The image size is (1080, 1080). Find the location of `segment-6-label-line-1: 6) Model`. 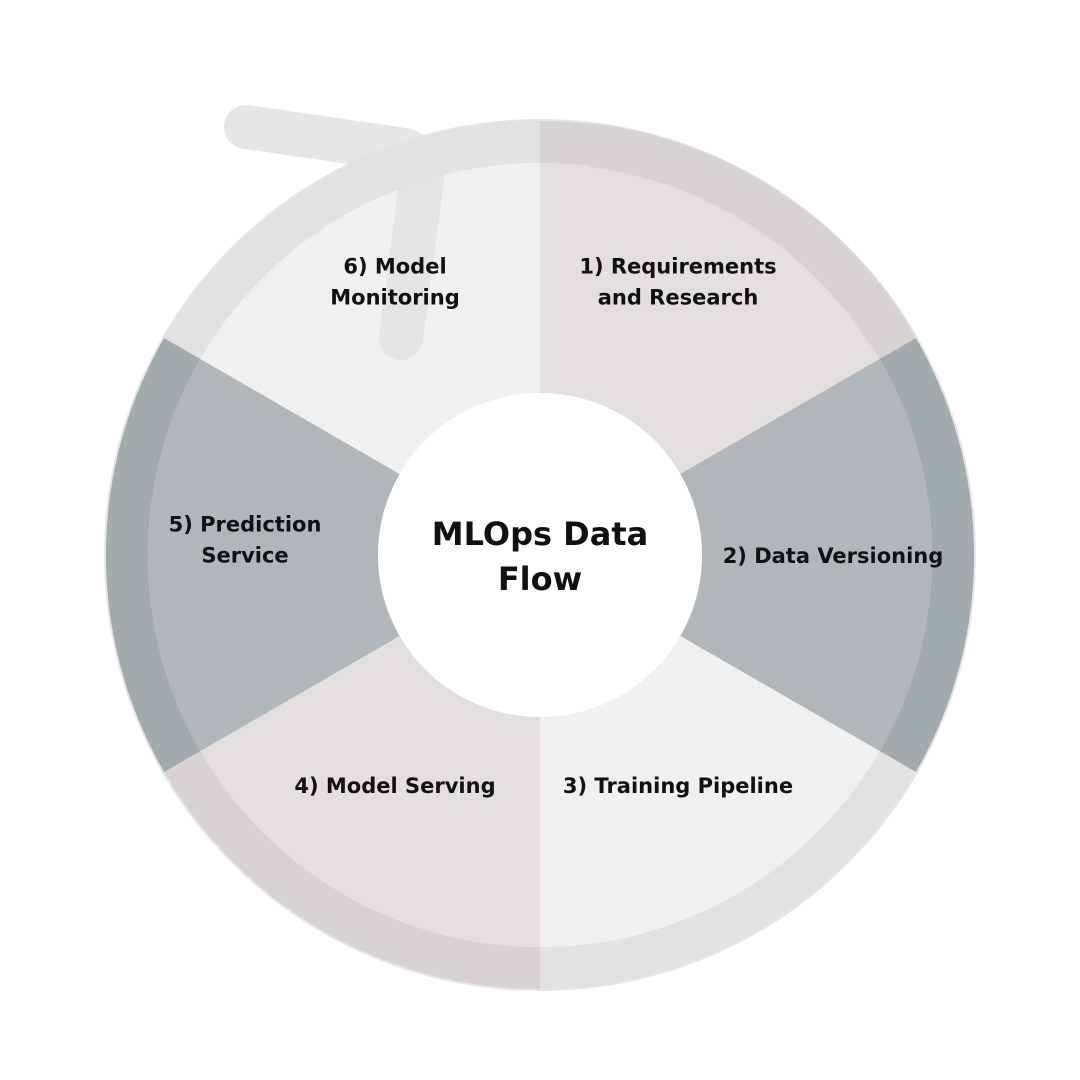

segment-6-label-line-1: 6) Model is located at coordinates (394, 267).